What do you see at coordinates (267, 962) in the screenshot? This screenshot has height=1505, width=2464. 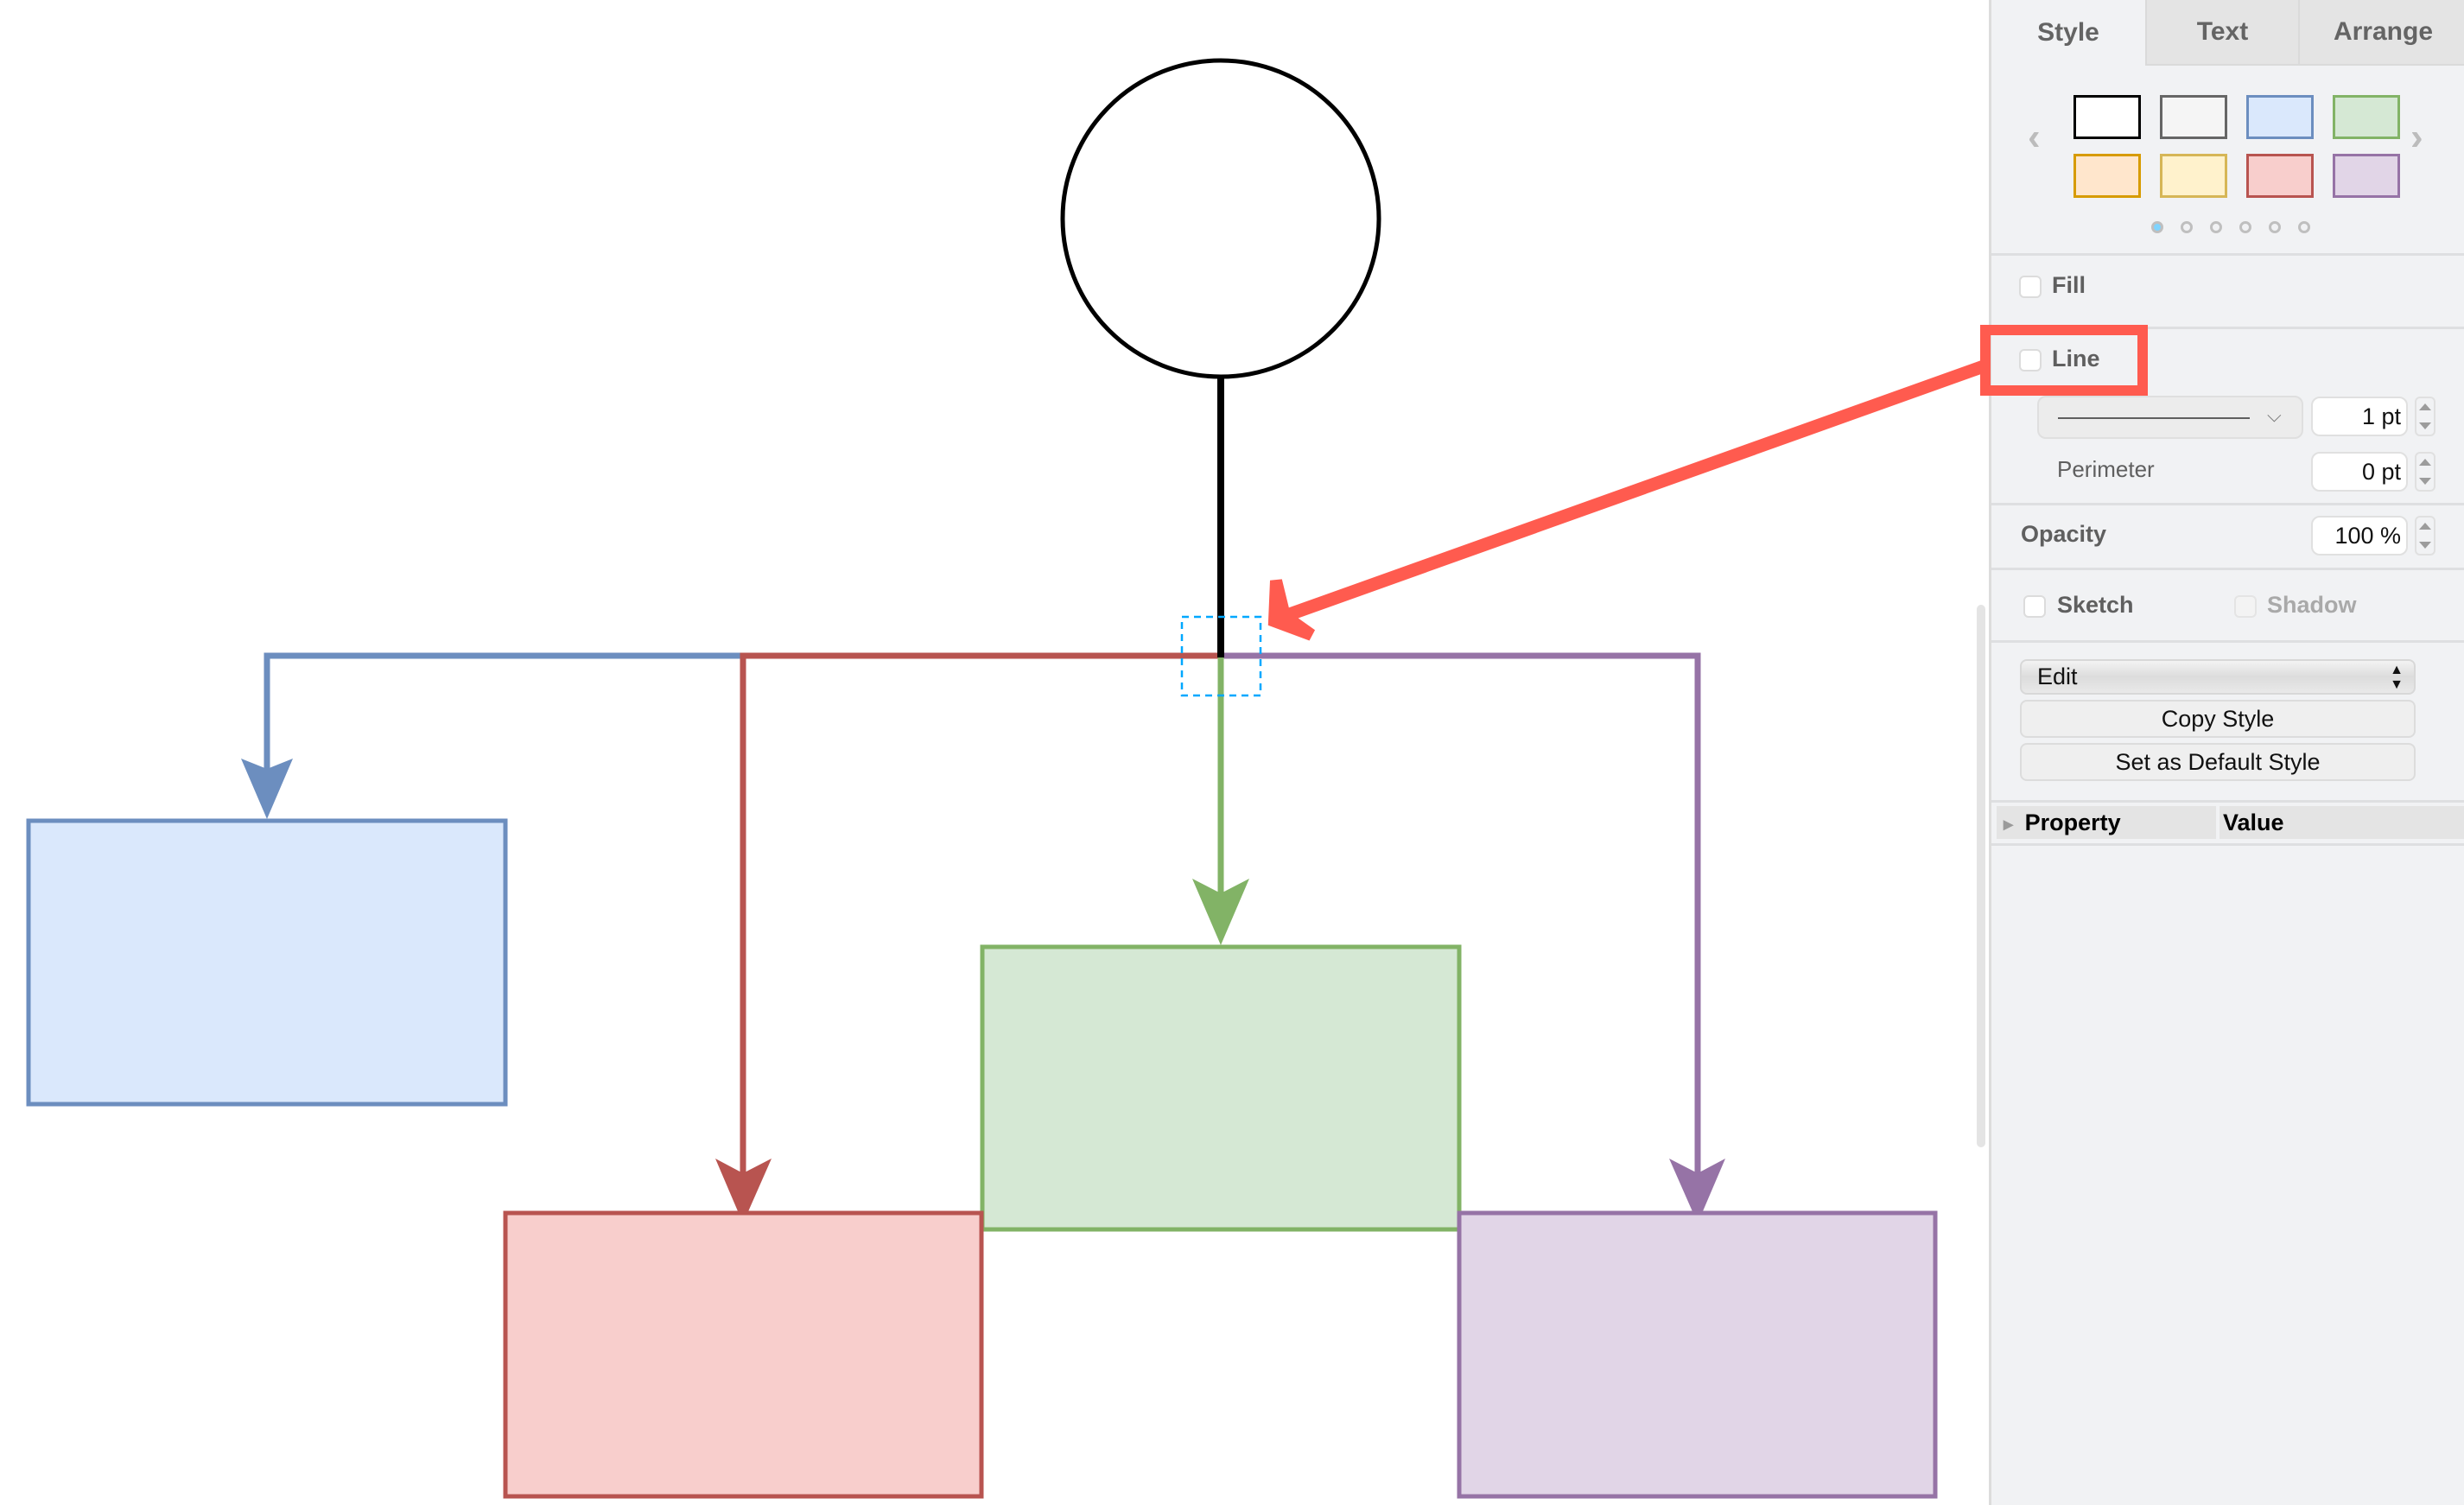 I see `blue-box-shape` at bounding box center [267, 962].